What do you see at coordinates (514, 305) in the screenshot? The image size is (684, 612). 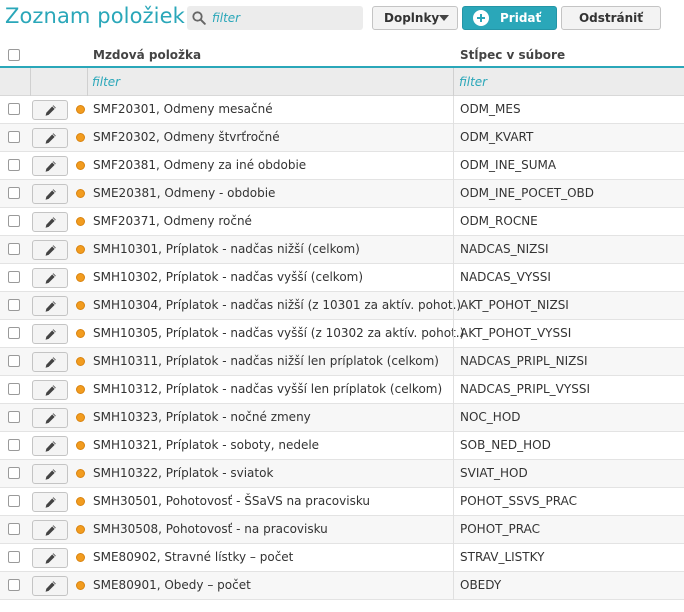 I see `file-column-cell: AKT_POHOT_NIZSI` at bounding box center [514, 305].